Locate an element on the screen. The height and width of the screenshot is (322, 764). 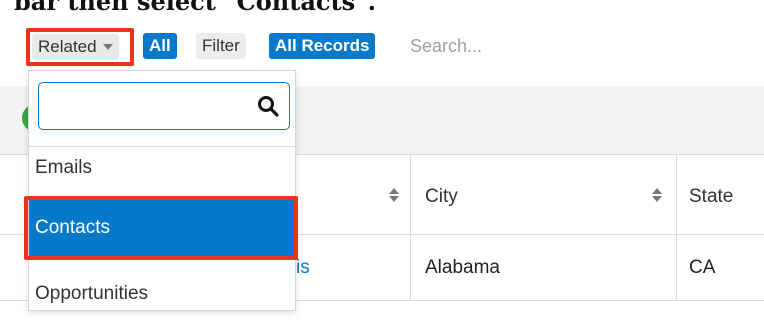
instruction-text: bar then select "Contacts". is located at coordinates (195, 8).